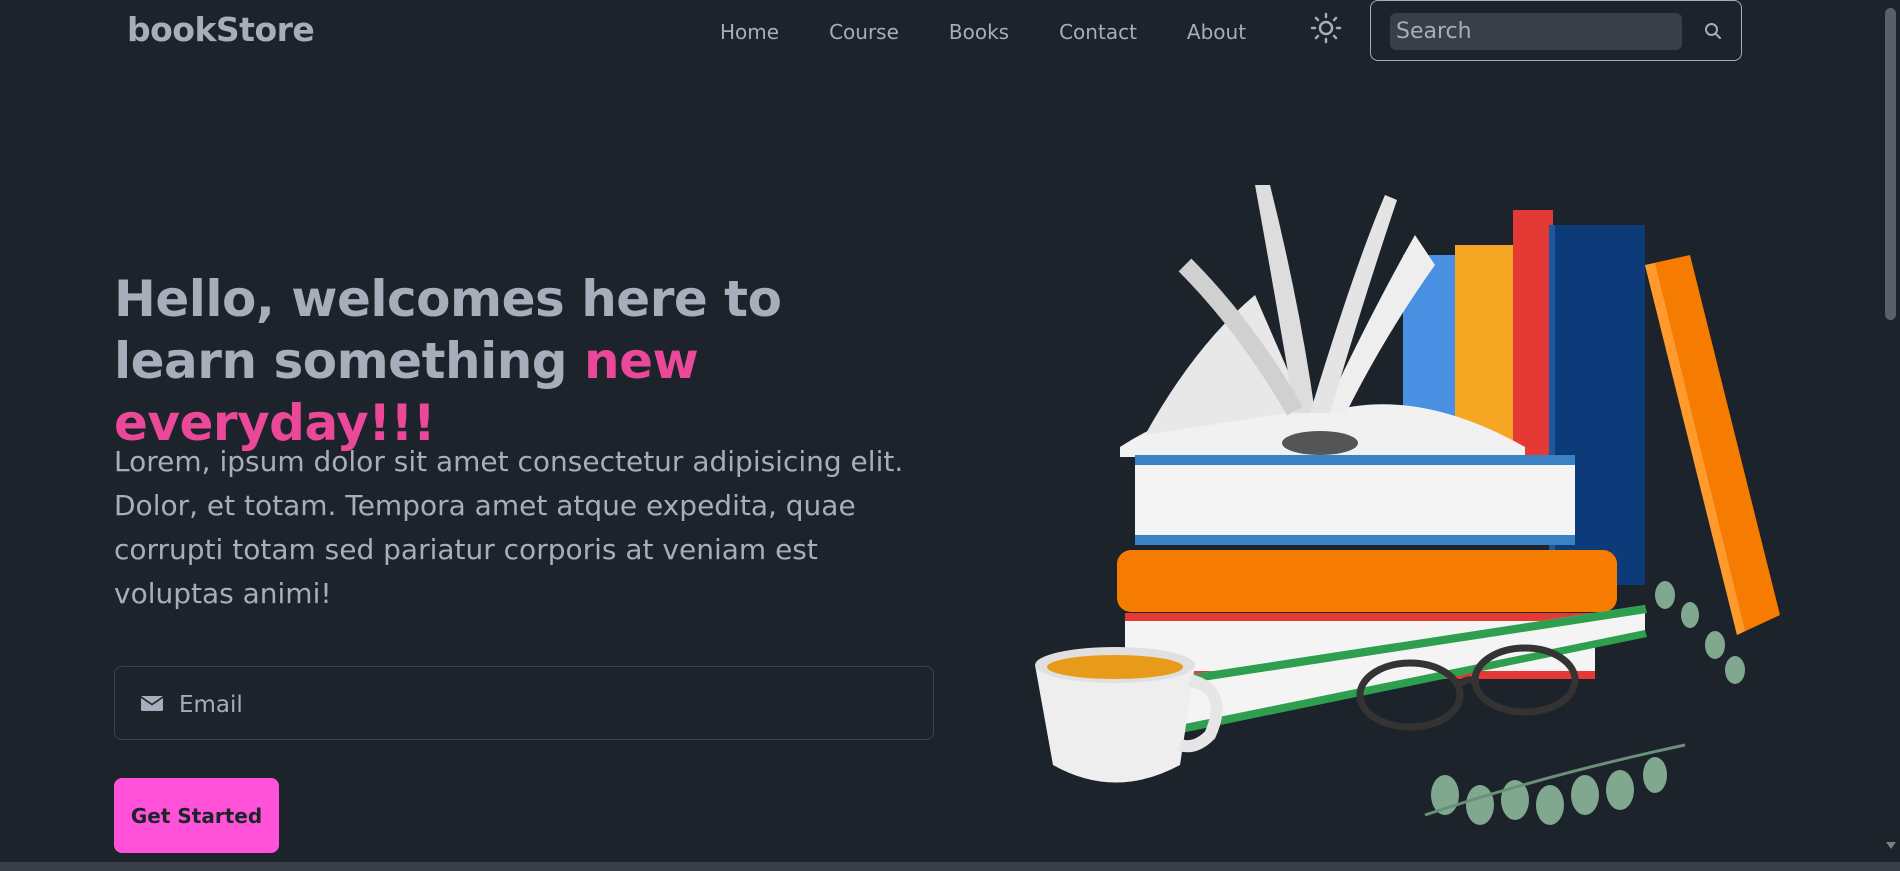 This screenshot has height=871, width=1900. Describe the element at coordinates (196, 815) in the screenshot. I see `get-started-button: Get Started` at that location.